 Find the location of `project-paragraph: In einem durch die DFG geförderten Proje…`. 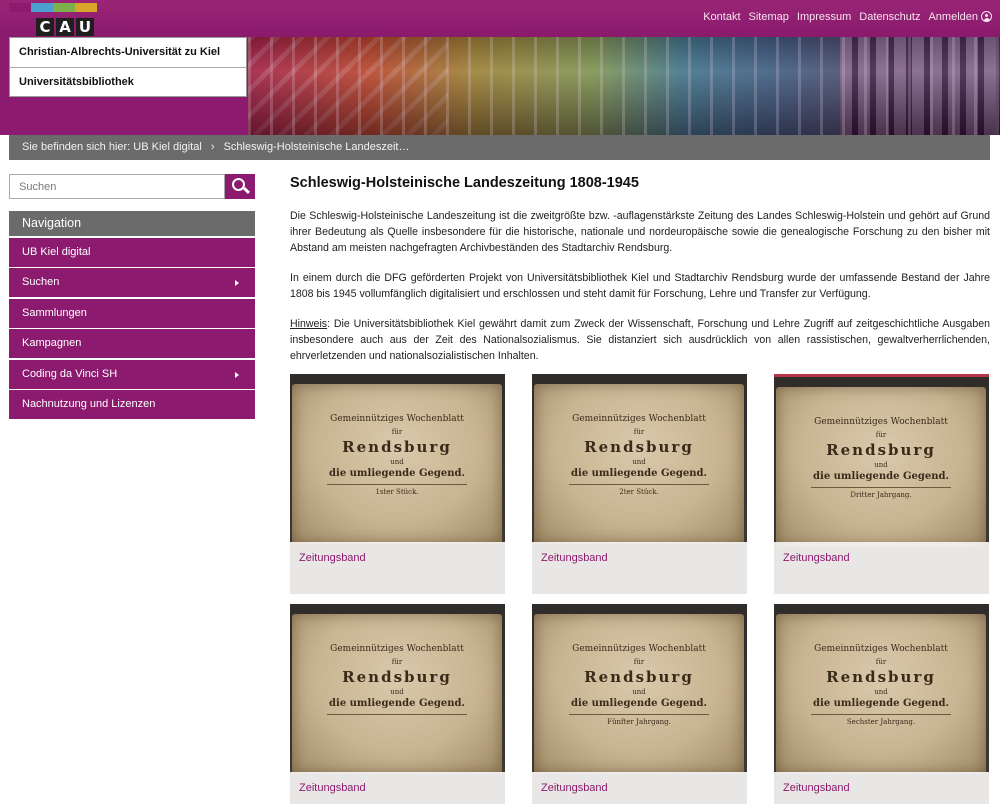

project-paragraph: In einem durch die DFG geförderten Proje… is located at coordinates (640, 286).